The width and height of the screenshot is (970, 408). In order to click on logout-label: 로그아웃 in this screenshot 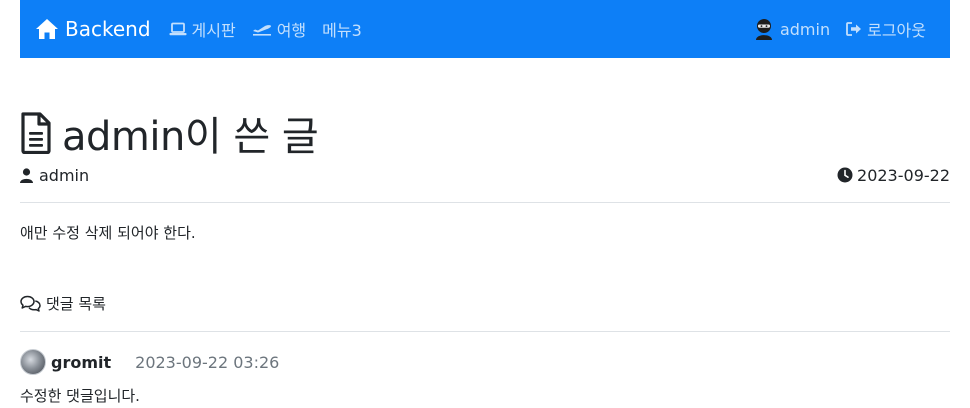, I will do `click(896, 30)`.